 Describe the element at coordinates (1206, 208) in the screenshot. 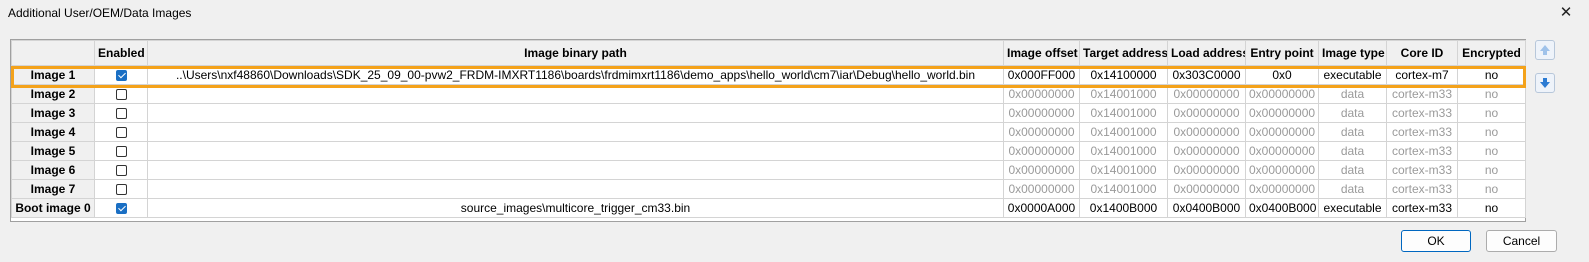

I see `load-cell: 0x0400B000` at that location.